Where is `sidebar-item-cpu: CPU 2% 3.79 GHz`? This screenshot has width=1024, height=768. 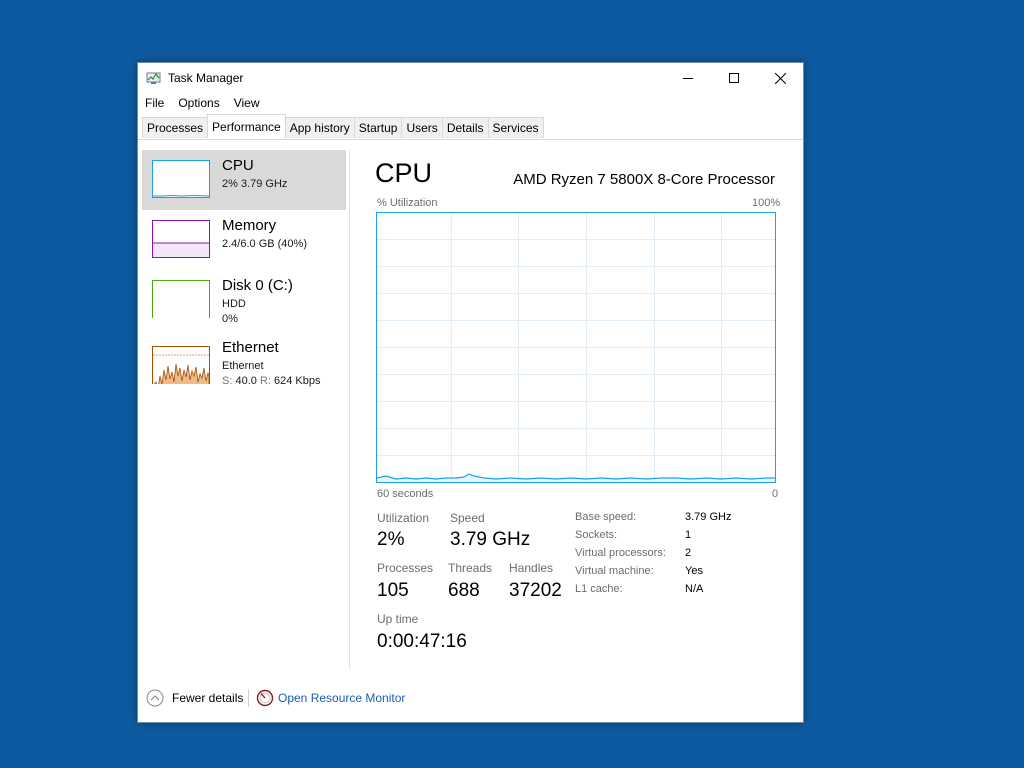 sidebar-item-cpu: CPU 2% 3.79 GHz is located at coordinates (244, 180).